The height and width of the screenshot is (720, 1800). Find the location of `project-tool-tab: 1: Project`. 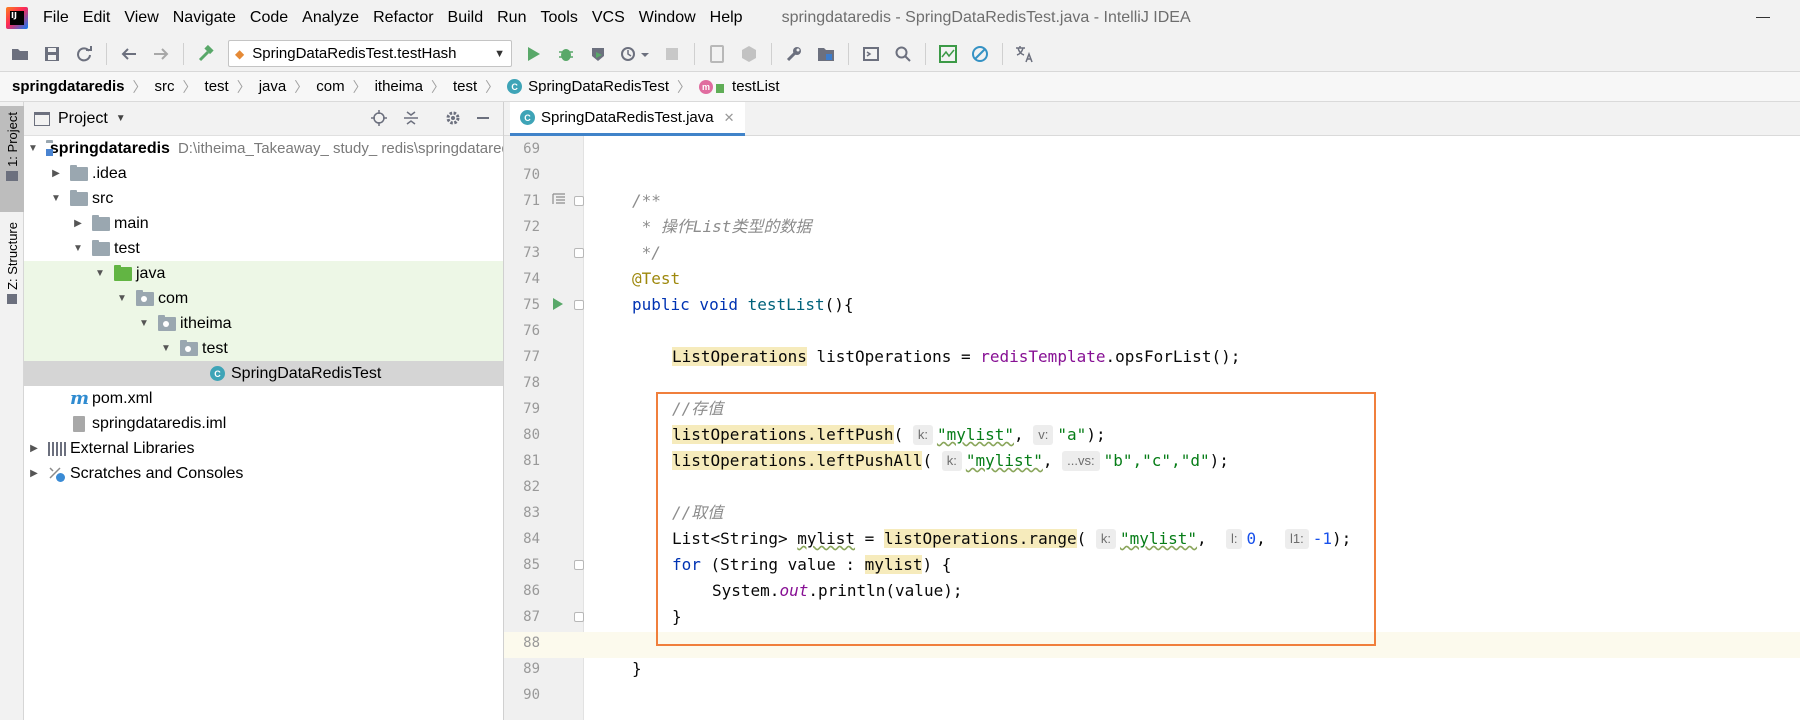

project-tool-tab: 1: Project is located at coordinates (12, 159).